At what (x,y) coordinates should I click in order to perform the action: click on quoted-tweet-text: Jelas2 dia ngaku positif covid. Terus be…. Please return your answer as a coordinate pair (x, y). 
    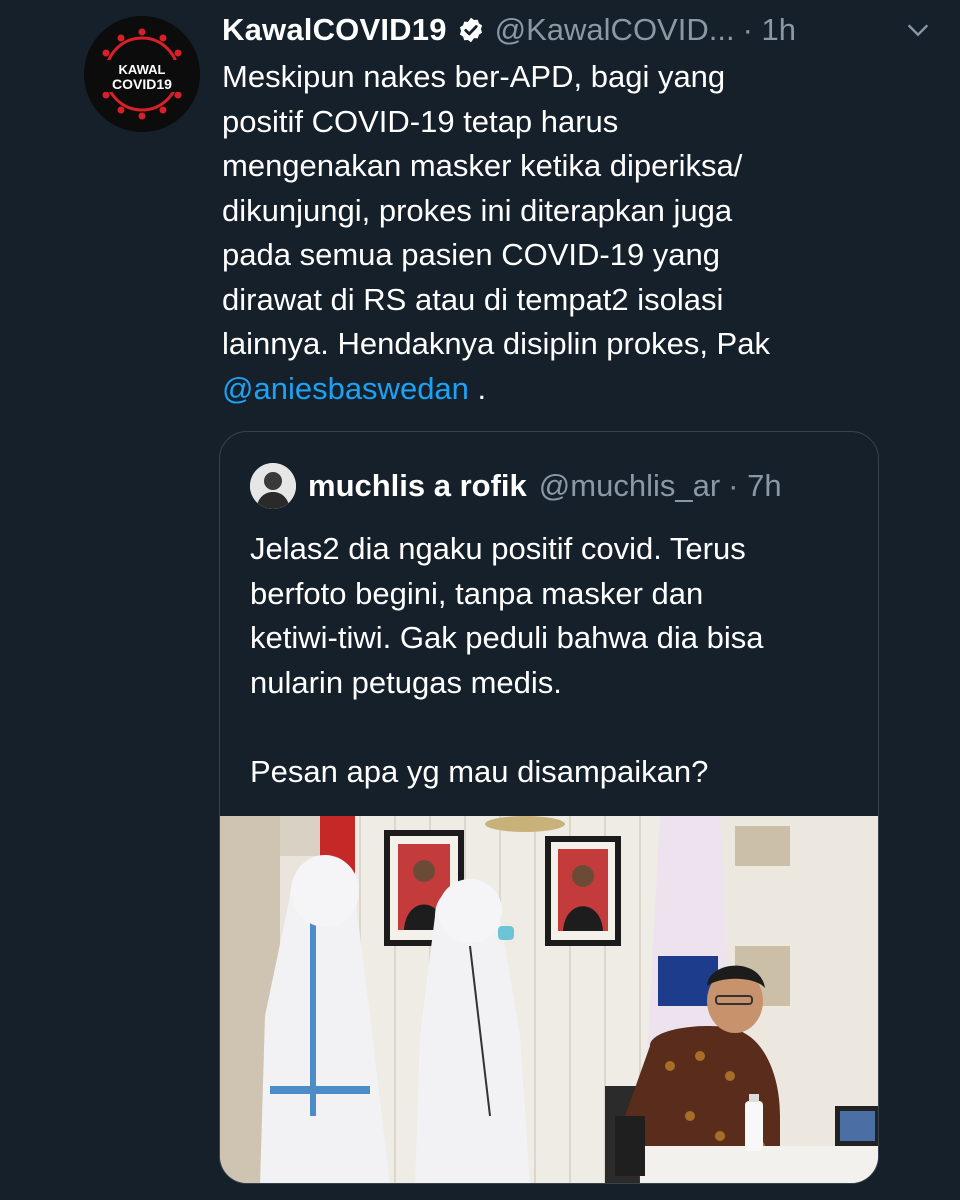
    Looking at the image, I should click on (507, 660).